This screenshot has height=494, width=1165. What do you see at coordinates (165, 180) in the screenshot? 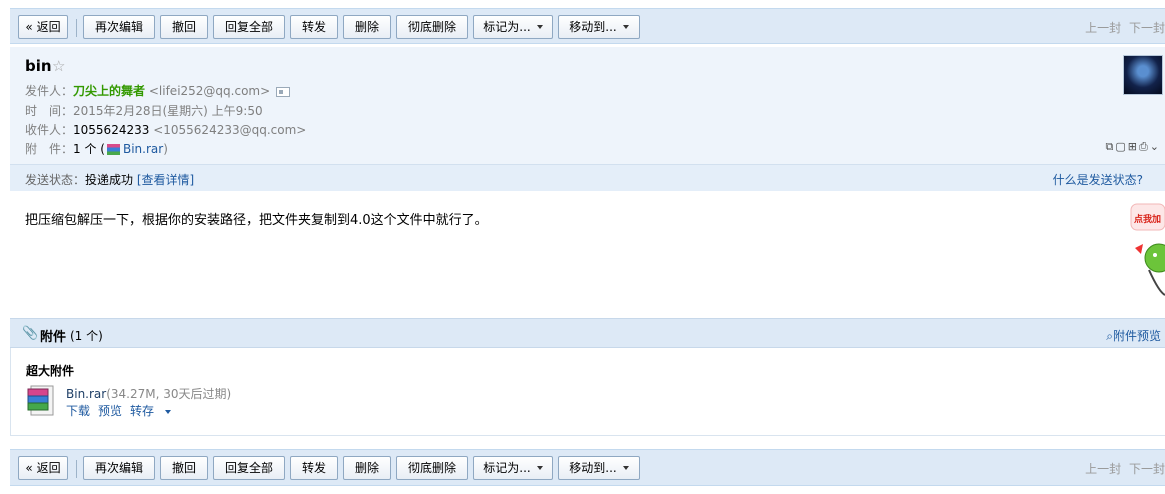
I see `view-details-link: [查看详情]` at bounding box center [165, 180].